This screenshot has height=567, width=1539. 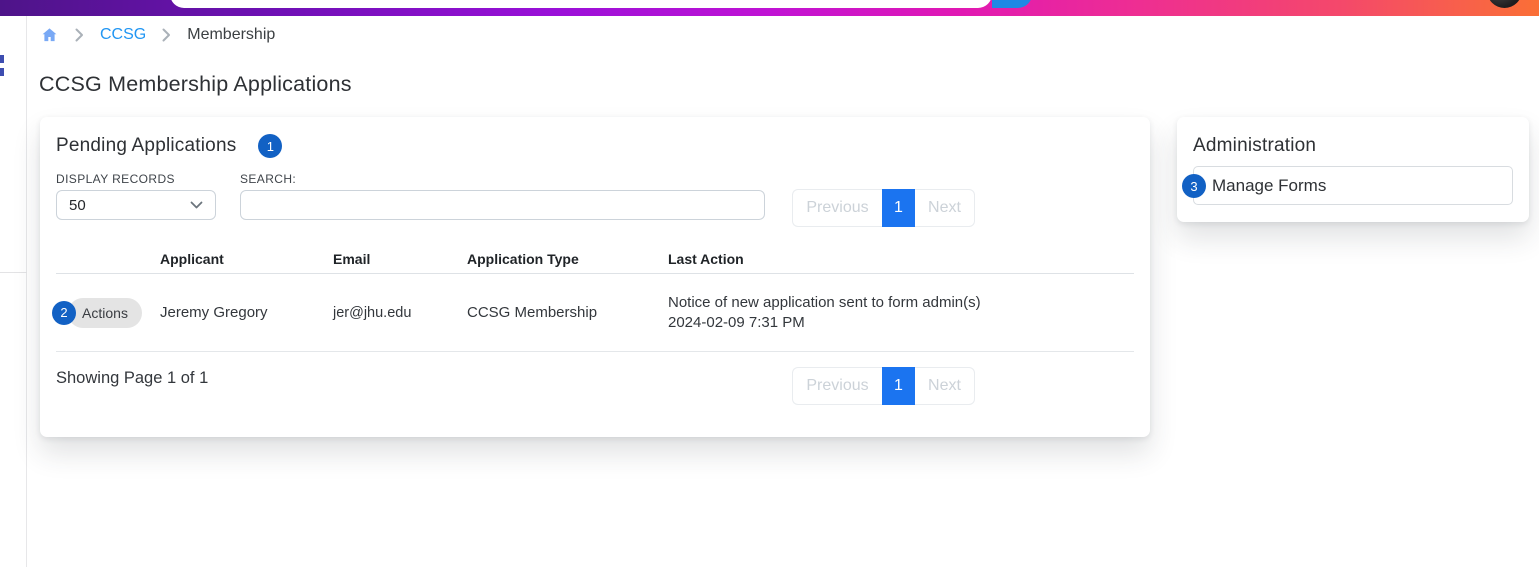 I want to click on global-search-input, so click(x=581, y=4).